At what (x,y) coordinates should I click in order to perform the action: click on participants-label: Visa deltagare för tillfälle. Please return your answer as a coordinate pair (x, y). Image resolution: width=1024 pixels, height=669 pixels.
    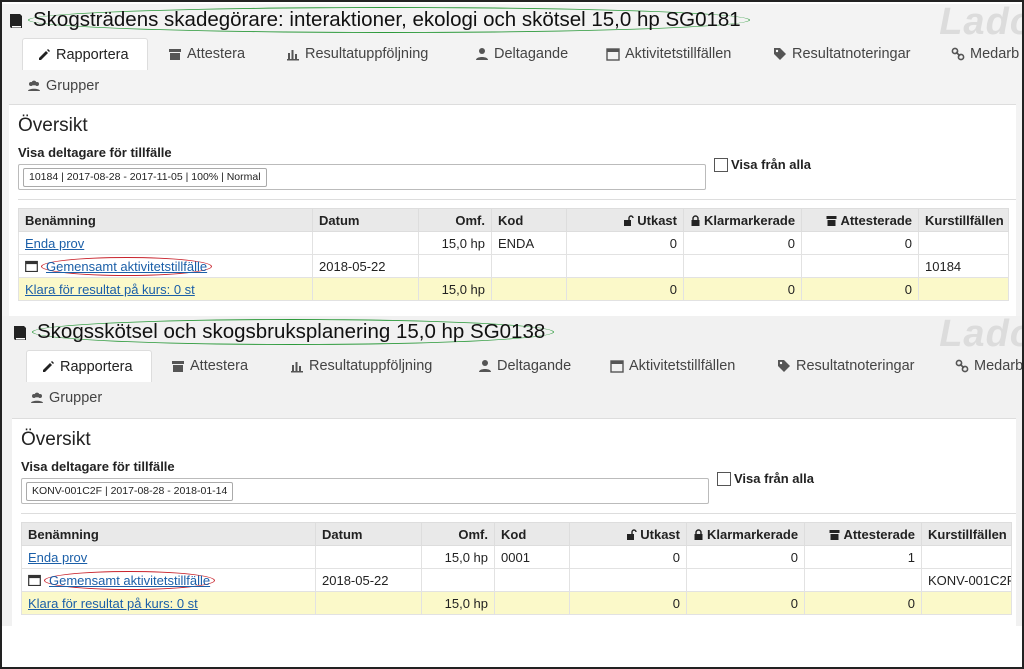
    Looking at the image, I should click on (95, 152).